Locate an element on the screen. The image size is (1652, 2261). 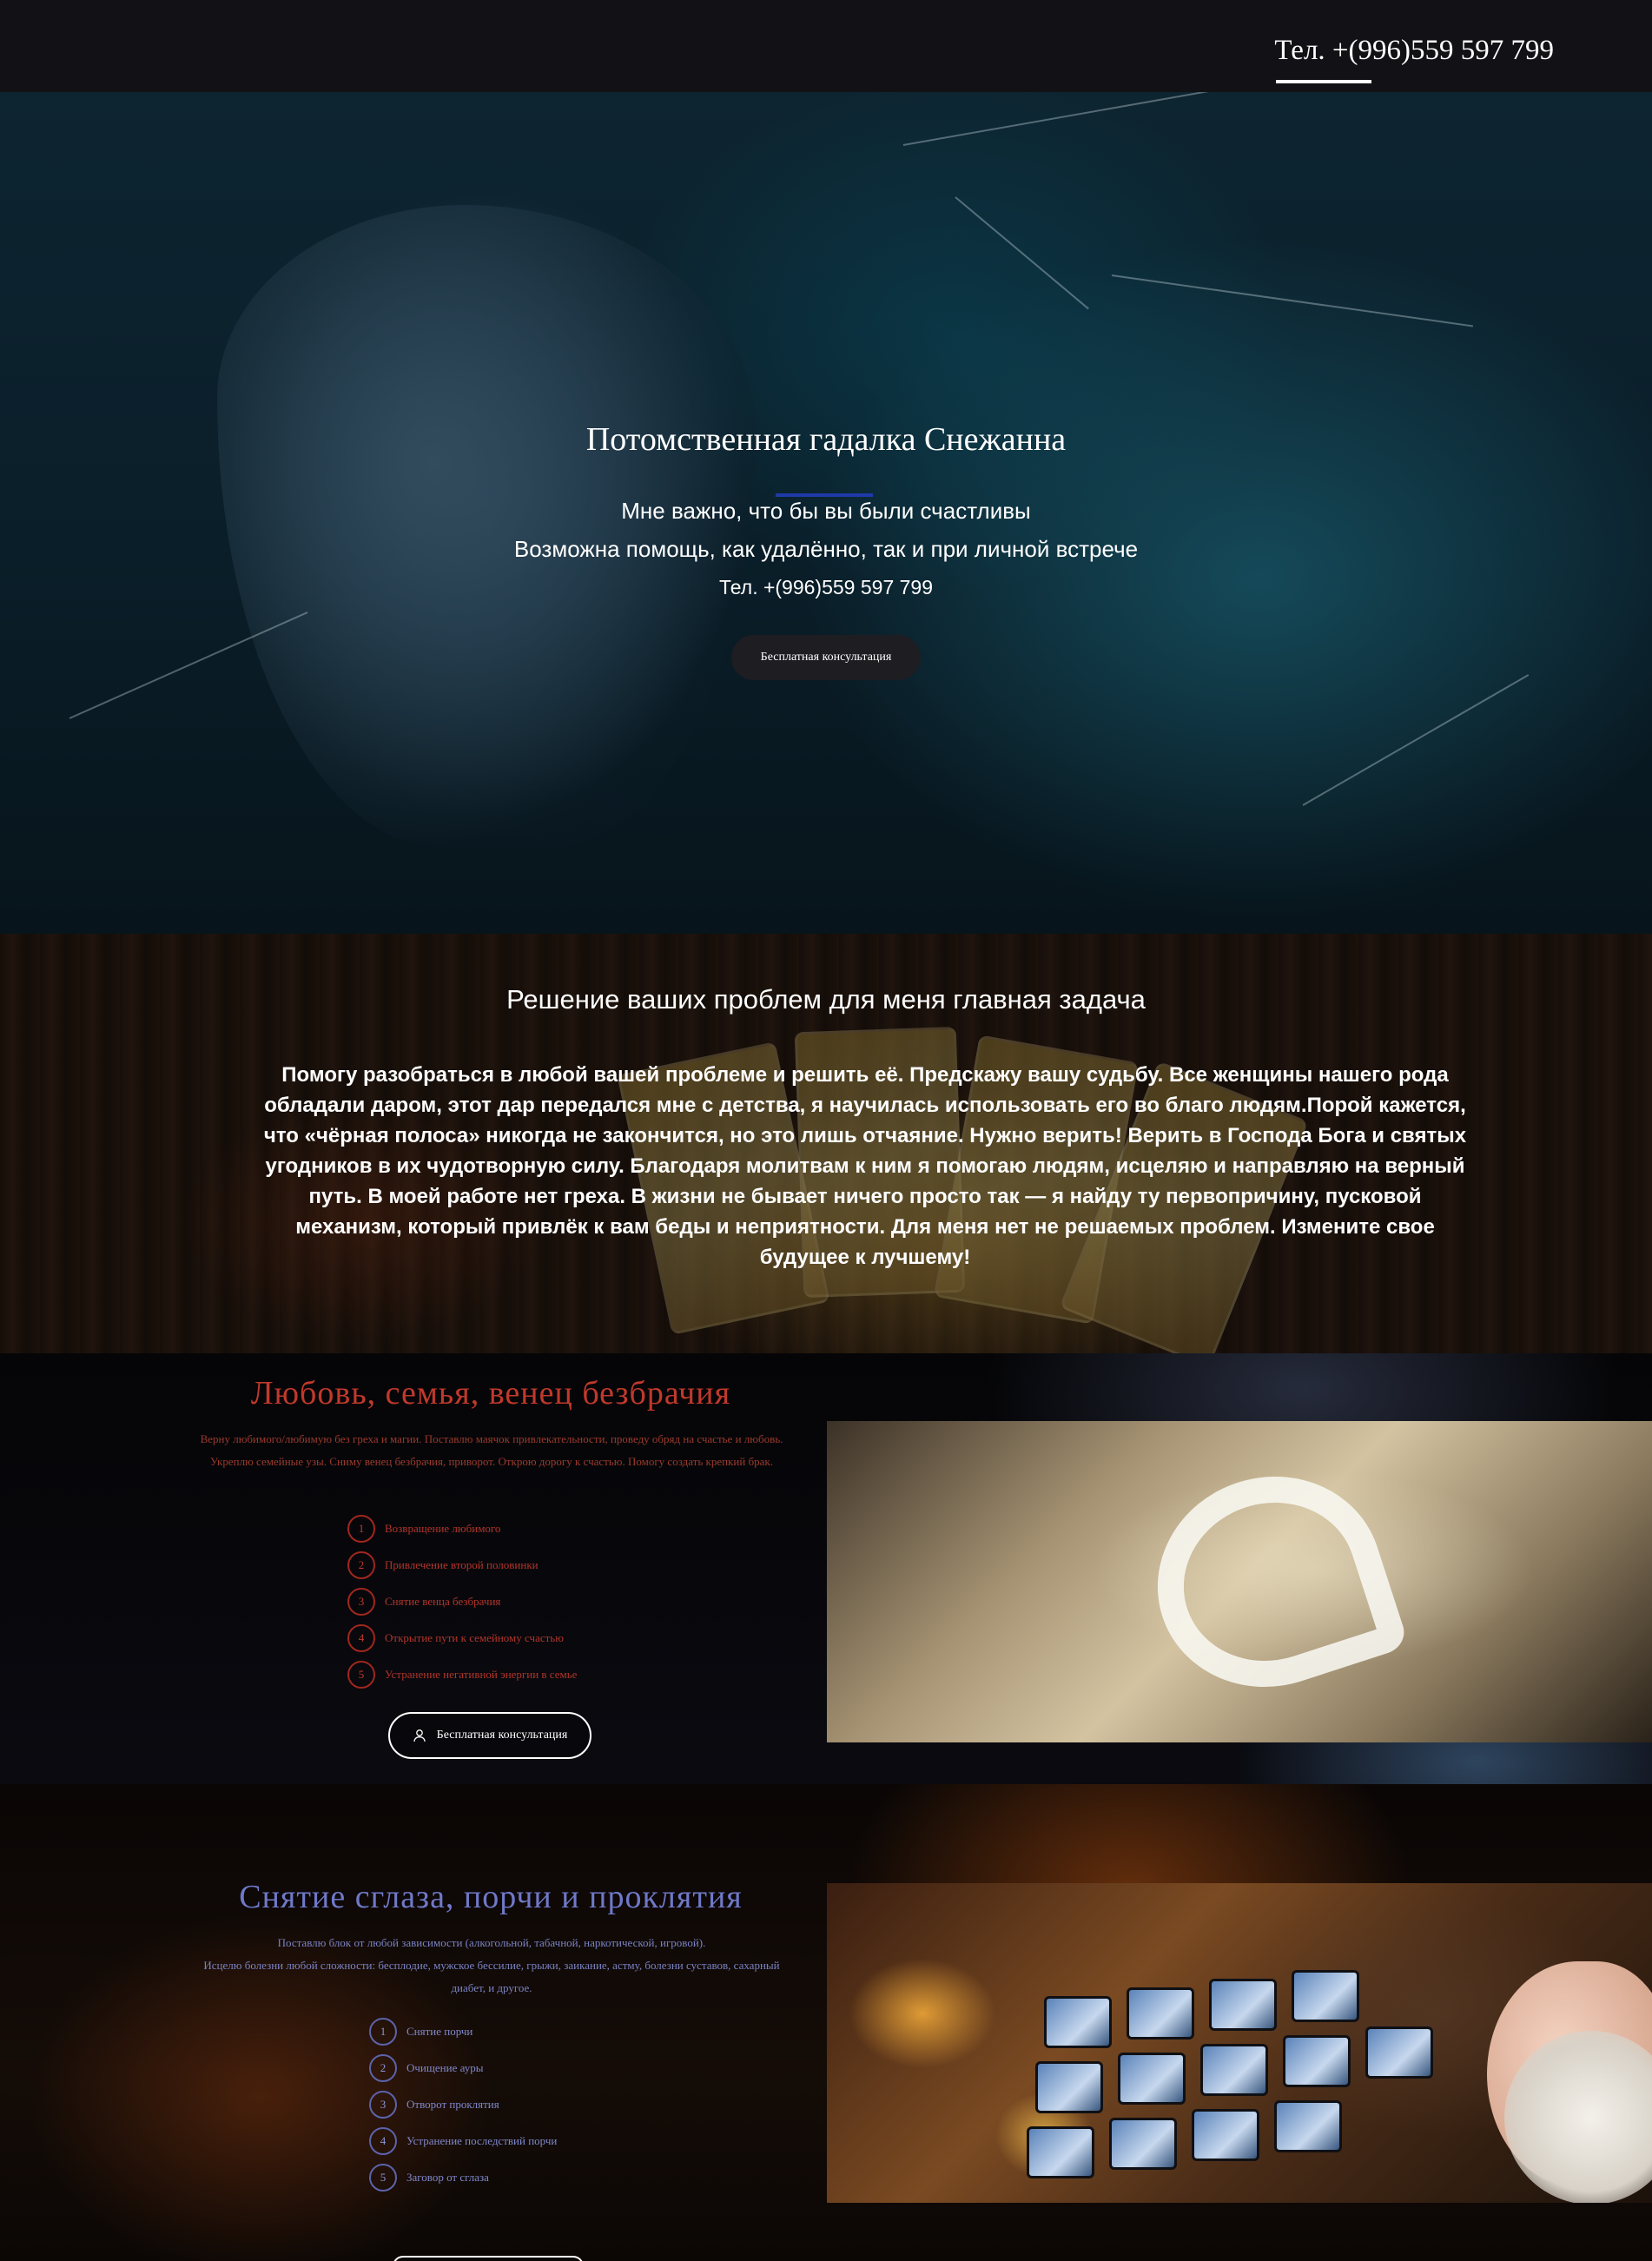
list-item: 3 Снятие венца безбрачия is located at coordinates (462, 1601).